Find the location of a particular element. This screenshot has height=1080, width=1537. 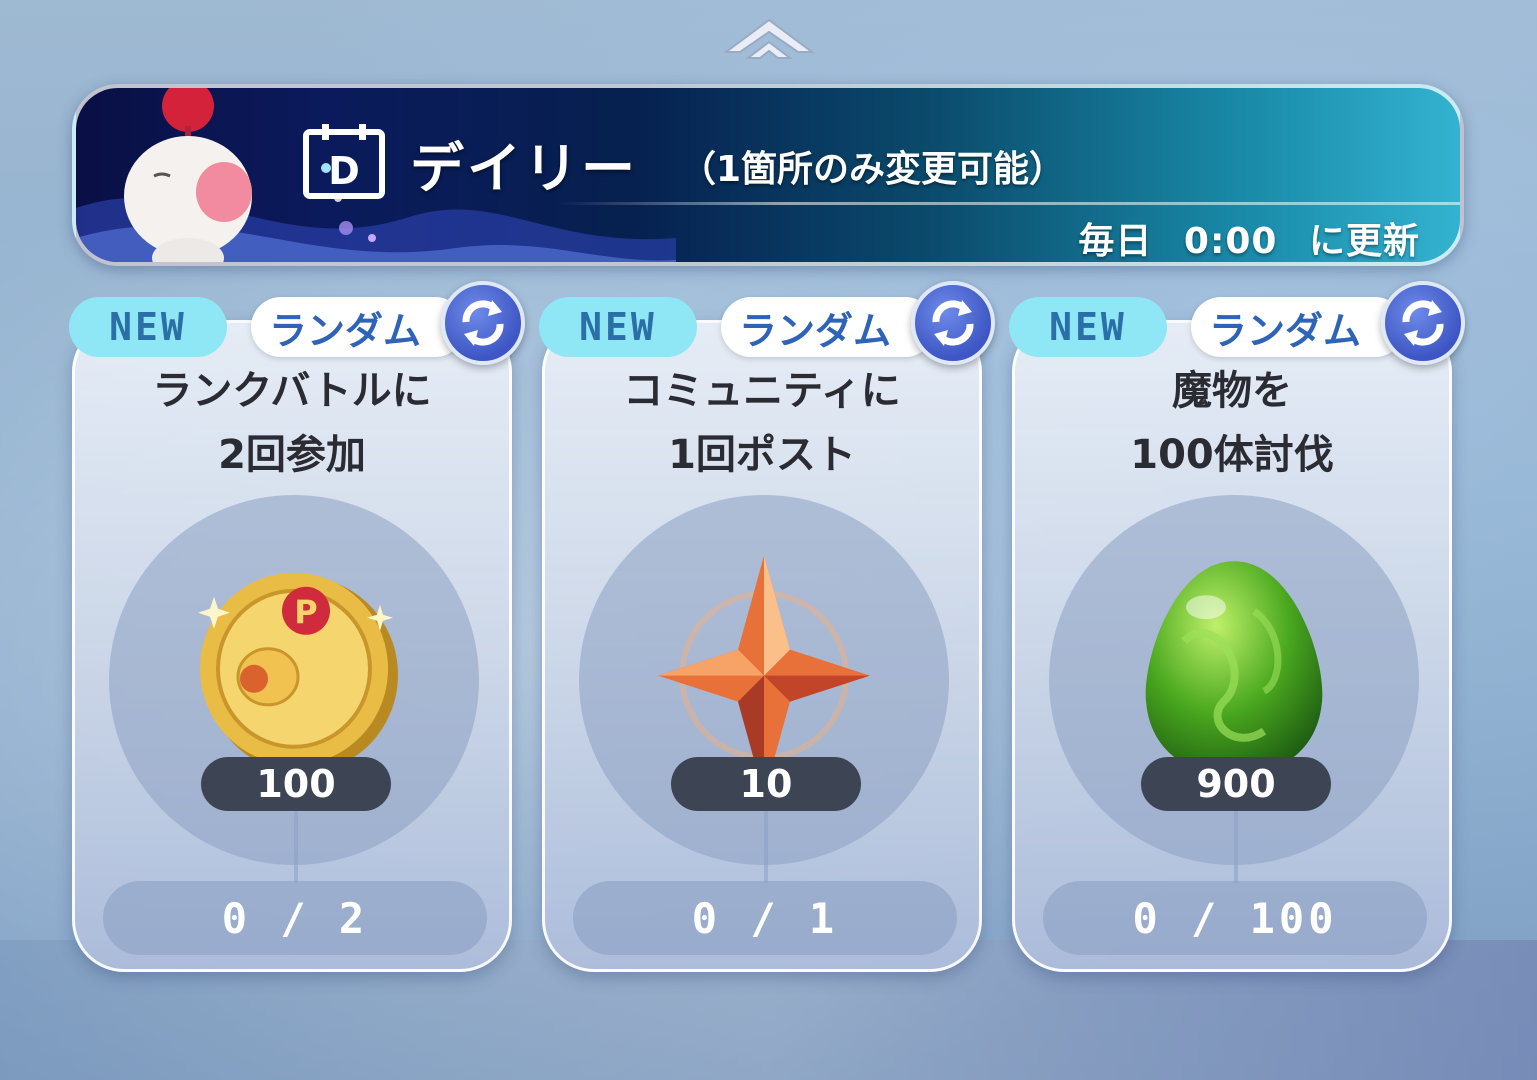

mission-progress: 0 / 2 is located at coordinates (295, 918).